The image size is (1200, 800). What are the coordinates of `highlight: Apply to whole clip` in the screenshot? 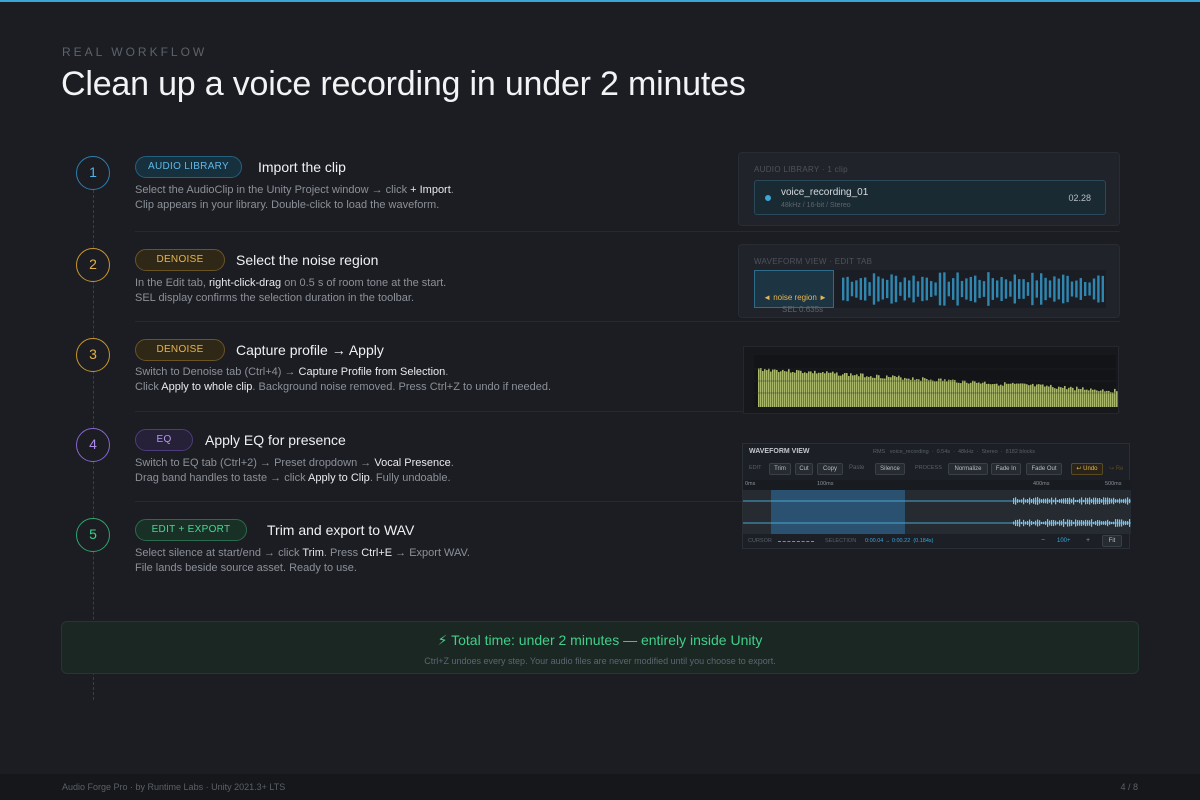 It's located at (207, 387).